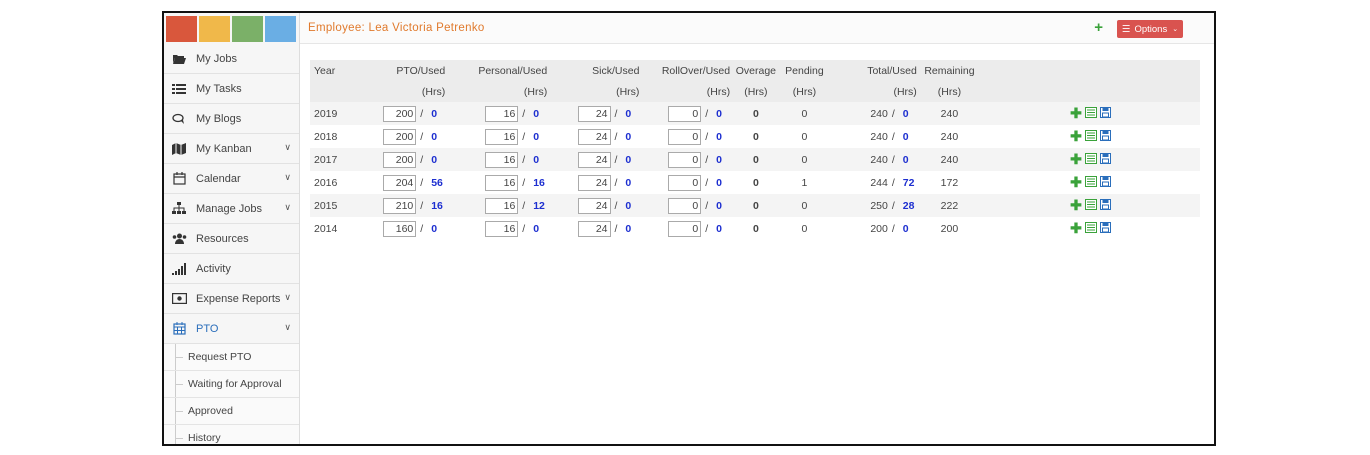 The width and height of the screenshot is (1370, 455). I want to click on sidebar-item-my-kanban: My Kanban ∨, so click(231, 149).